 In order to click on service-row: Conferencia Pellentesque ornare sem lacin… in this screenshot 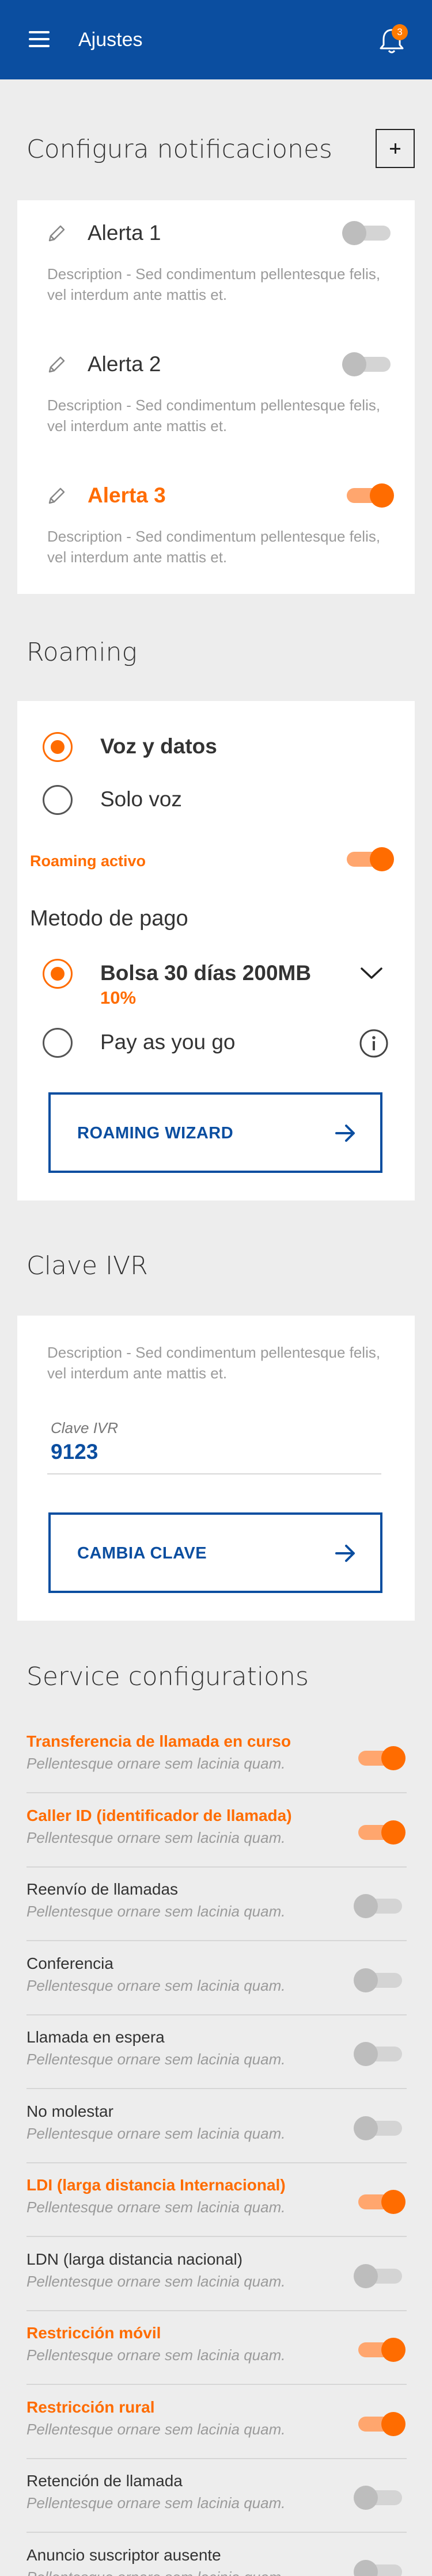, I will do `click(216, 1985)`.